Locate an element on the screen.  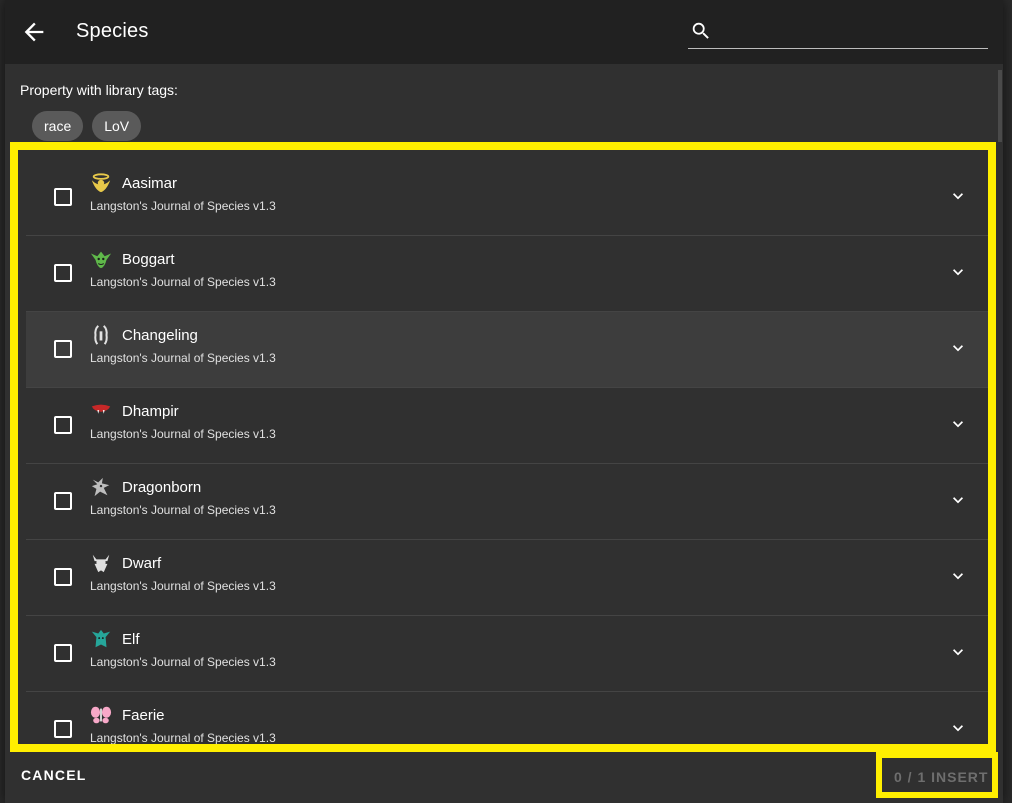
item-name: Faerie is located at coordinates (143, 715).